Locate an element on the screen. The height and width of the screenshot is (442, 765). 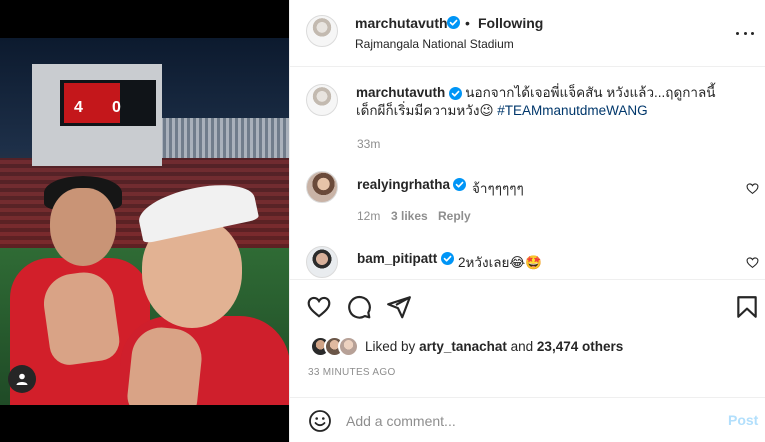
post-comment-button: Post is located at coordinates (743, 420).